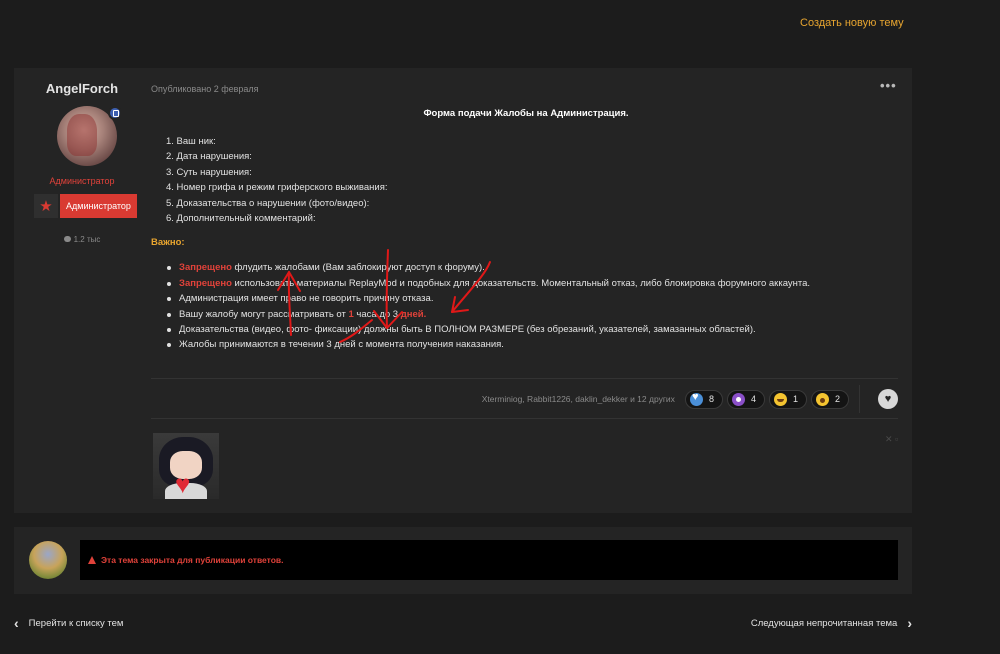 The height and width of the screenshot is (654, 1000). Describe the element at coordinates (852, 23) in the screenshot. I see `create-topic-link: Создать новую тему` at that location.